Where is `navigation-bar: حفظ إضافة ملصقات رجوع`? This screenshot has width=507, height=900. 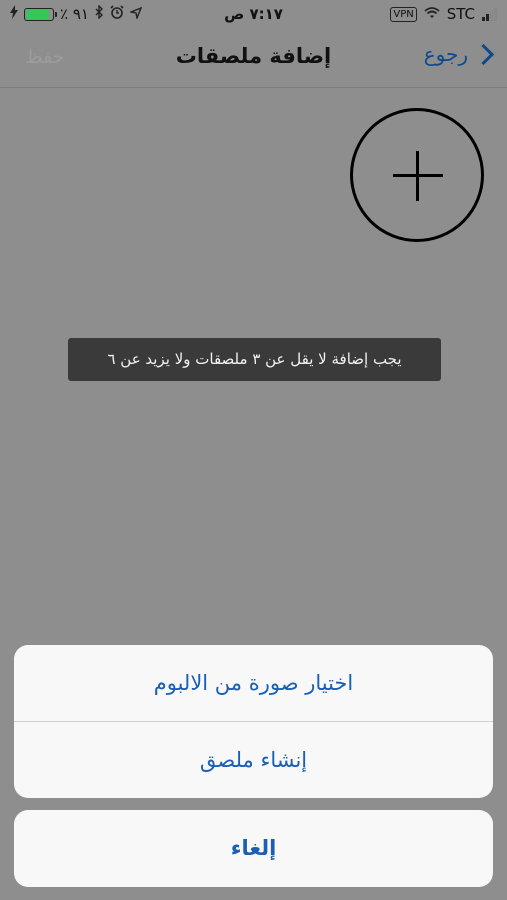
navigation-bar: حفظ إضافة ملصقات رجوع is located at coordinates (253, 59).